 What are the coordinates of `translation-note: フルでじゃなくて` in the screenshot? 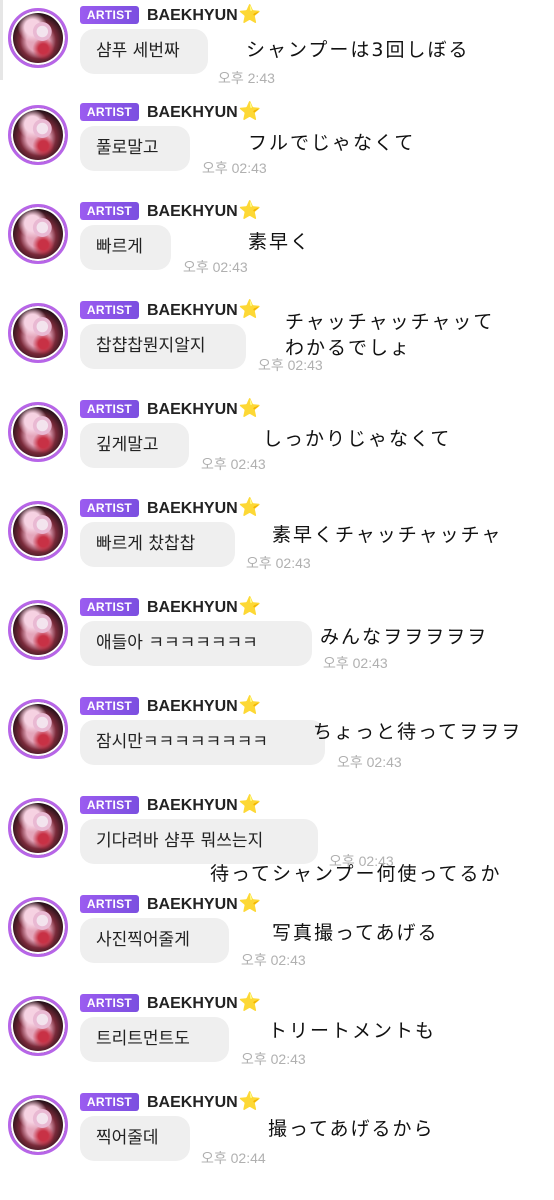 It's located at (332, 143).